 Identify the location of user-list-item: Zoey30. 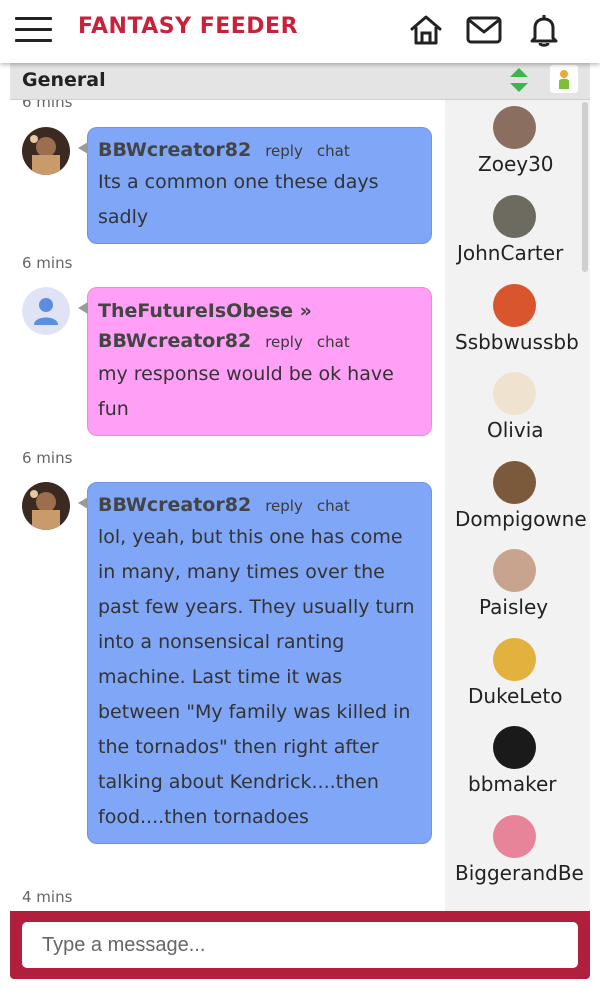
(517, 144).